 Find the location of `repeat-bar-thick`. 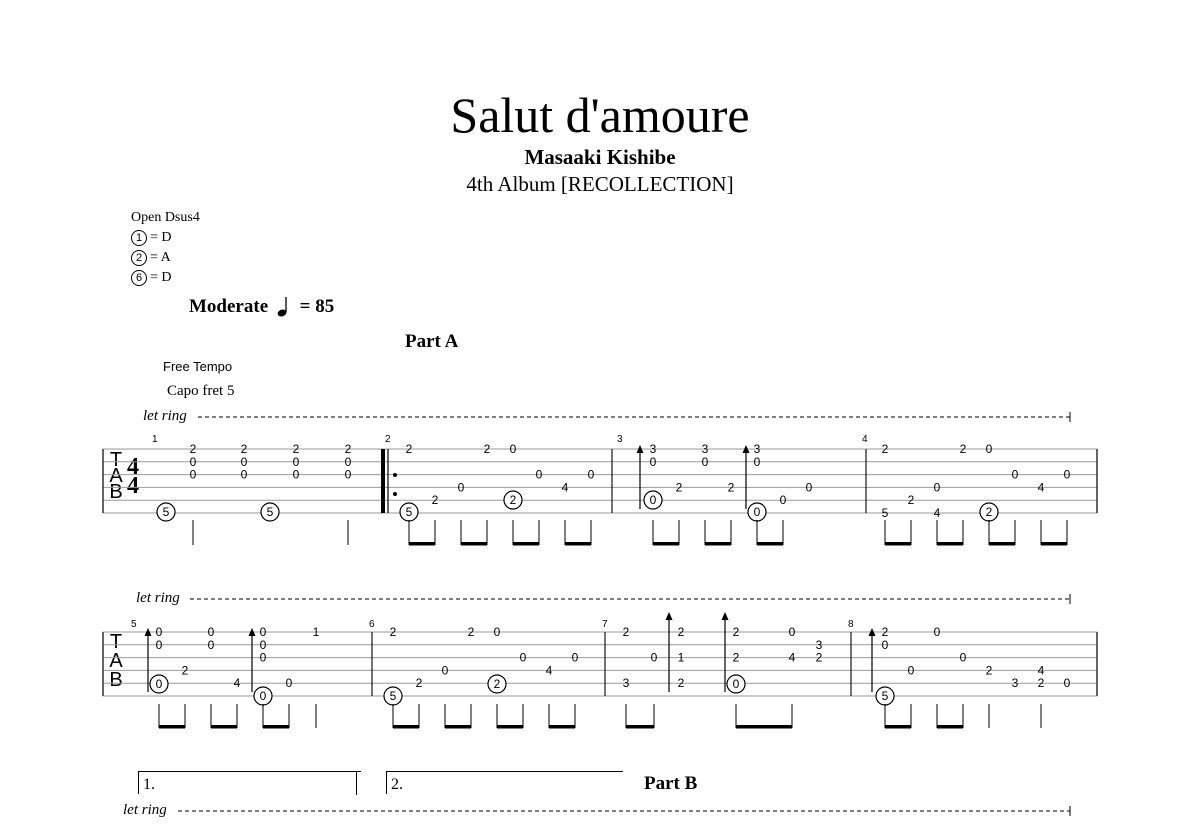

repeat-bar-thick is located at coordinates (383, 481).